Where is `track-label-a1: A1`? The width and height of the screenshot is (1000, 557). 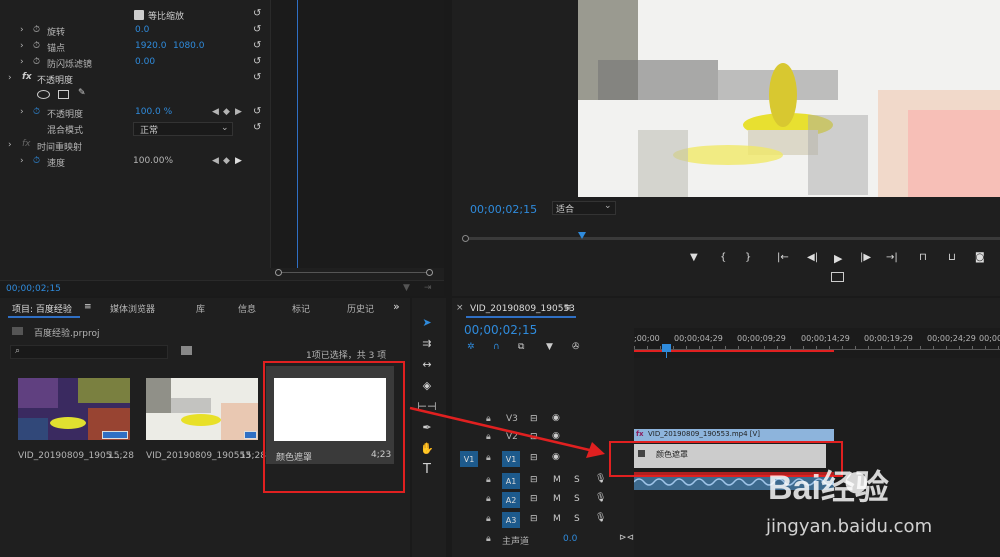
track-label-a1: A1 is located at coordinates (511, 481).